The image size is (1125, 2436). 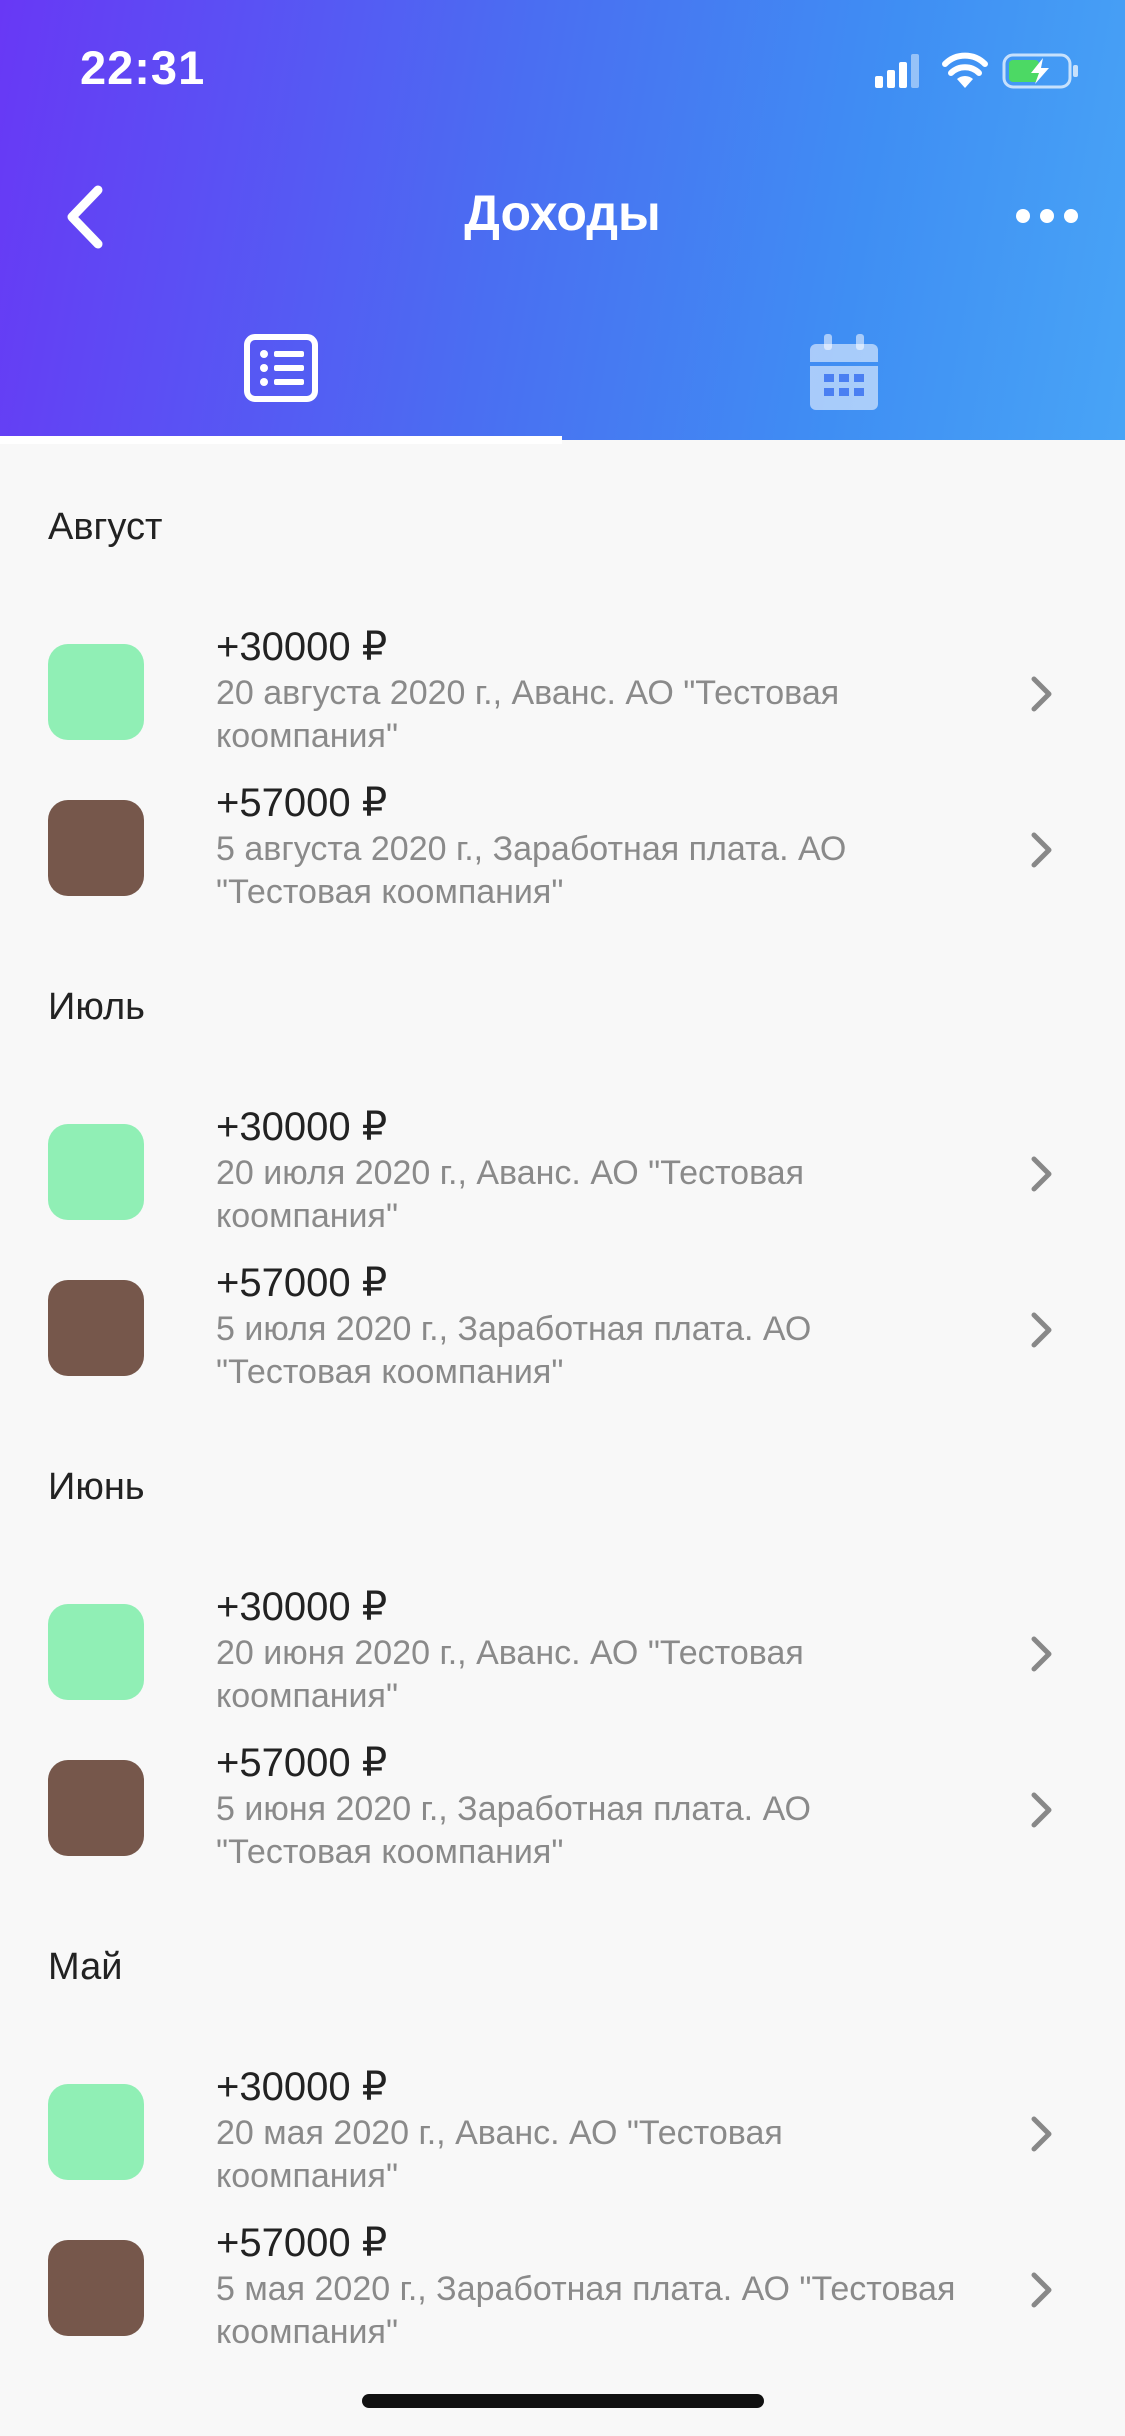 What do you see at coordinates (96, 1007) in the screenshot?
I see `section-title: Июль` at bounding box center [96, 1007].